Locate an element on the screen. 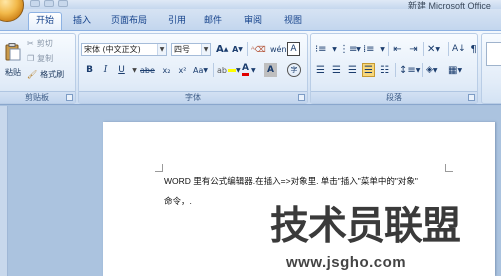  font-name-value: 宋体 (中文正文) is located at coordinates (112, 49).